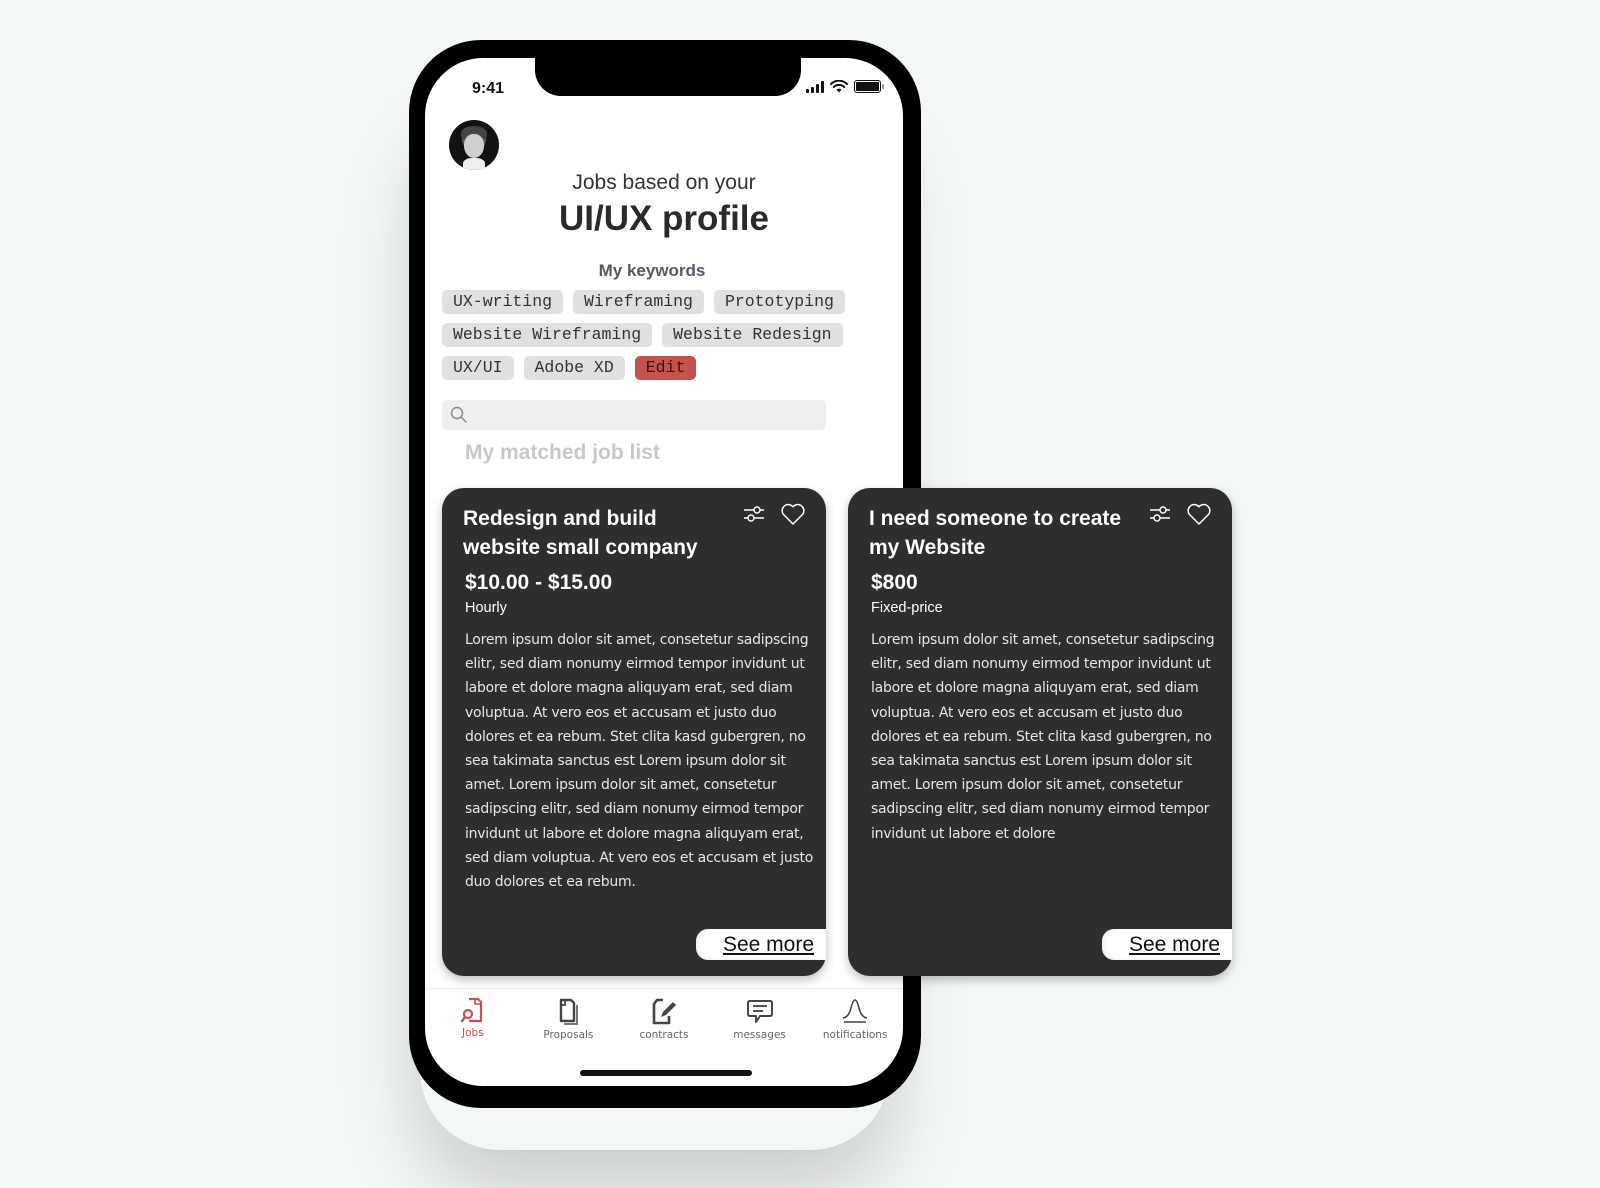 The image size is (1600, 1188). What do you see at coordinates (894, 582) in the screenshot?
I see `job-price: $800` at bounding box center [894, 582].